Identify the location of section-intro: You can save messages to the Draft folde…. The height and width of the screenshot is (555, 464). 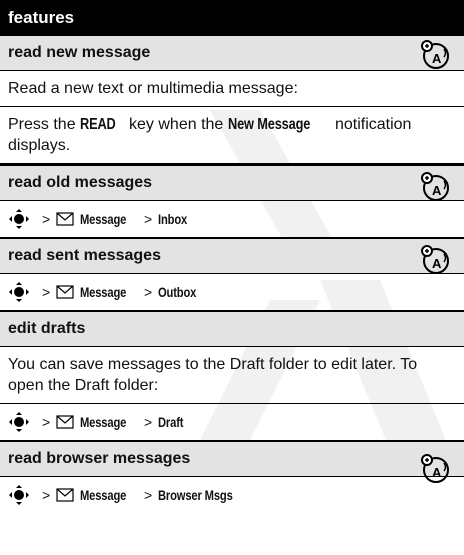
(232, 375).